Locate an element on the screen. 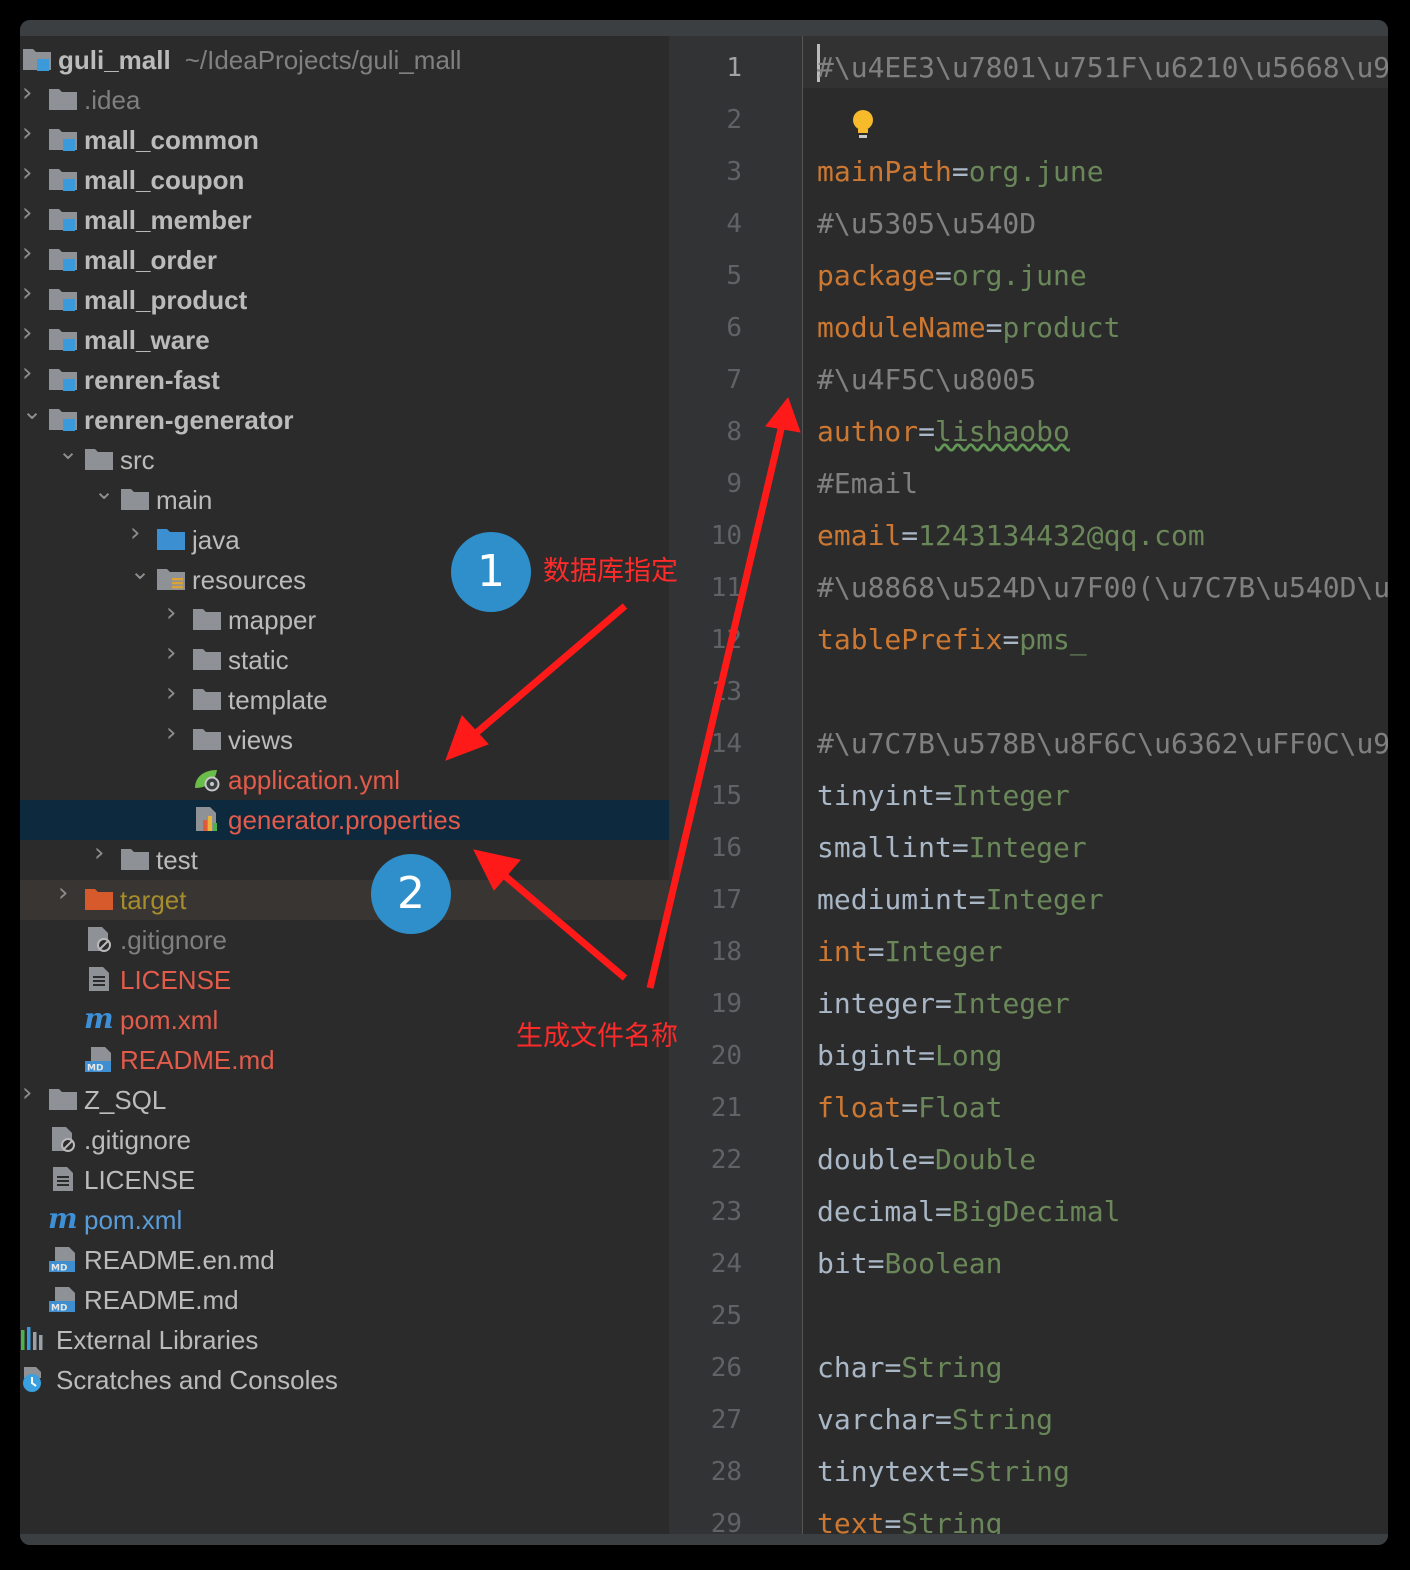 The height and width of the screenshot is (1570, 1410). arrow-to-generator-properties is located at coordinates (561, 924).